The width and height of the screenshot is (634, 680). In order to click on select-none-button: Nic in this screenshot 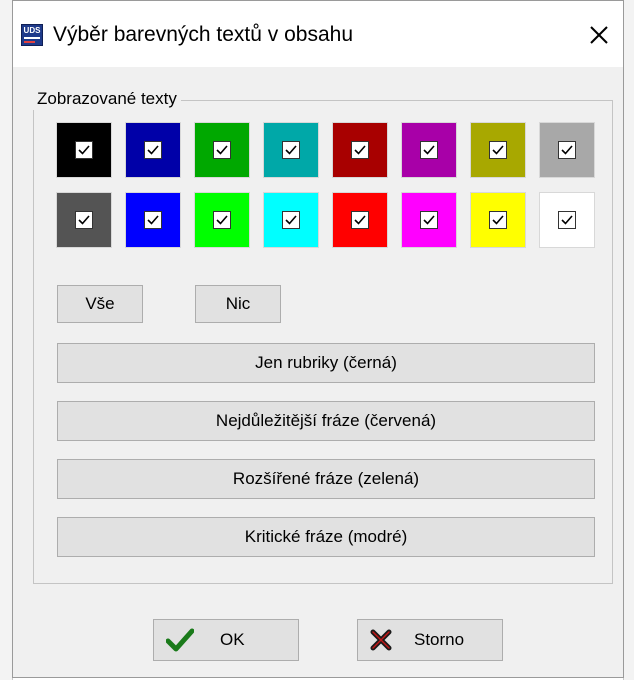, I will do `click(238, 304)`.